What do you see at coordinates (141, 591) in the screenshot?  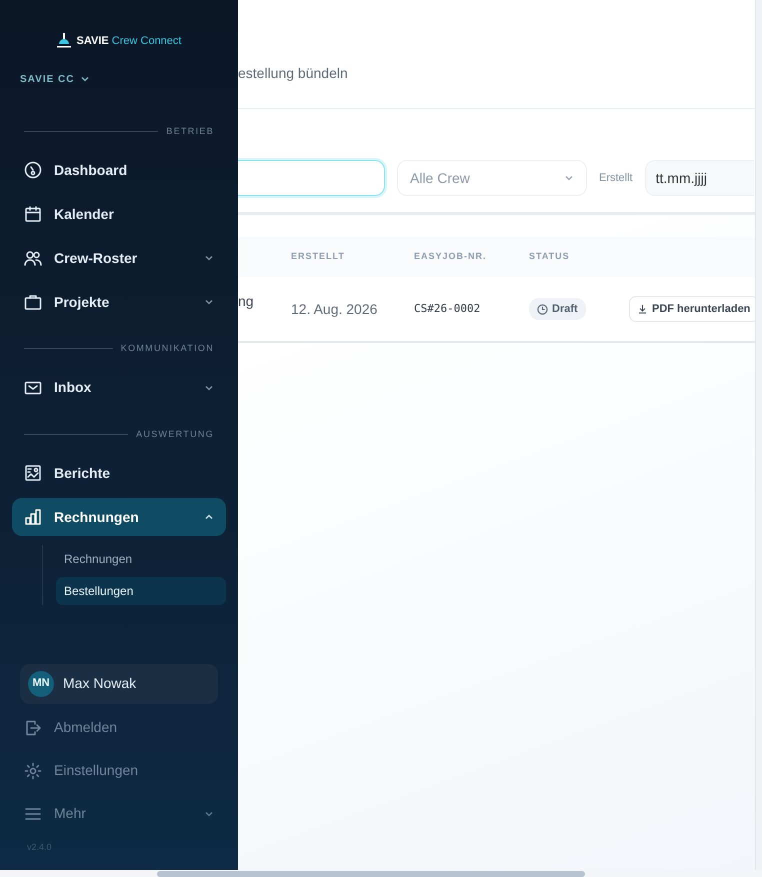 I see `submenu-item: Bestellungen` at bounding box center [141, 591].